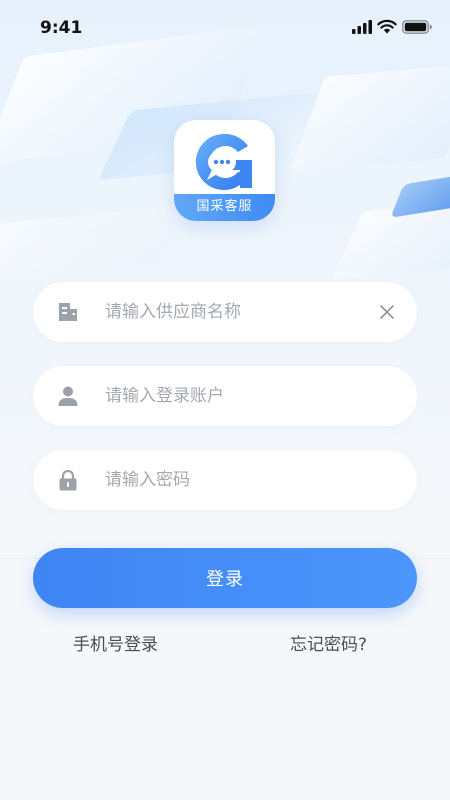 The image size is (450, 800). What do you see at coordinates (235, 396) in the screenshot?
I see `account-input` at bounding box center [235, 396].